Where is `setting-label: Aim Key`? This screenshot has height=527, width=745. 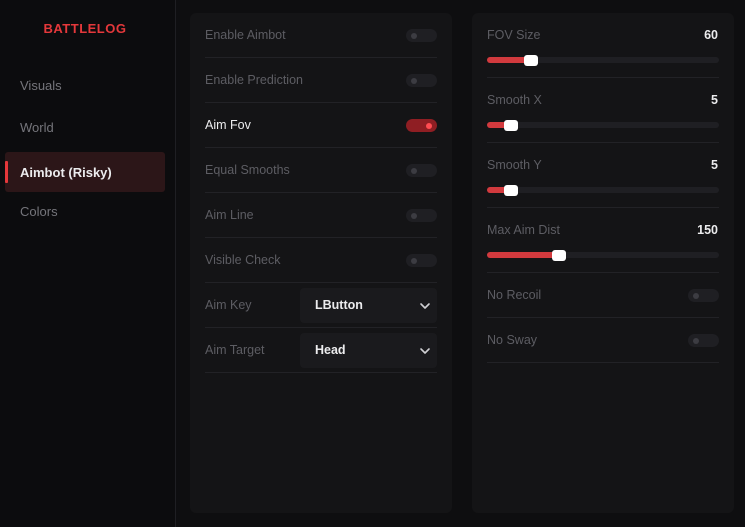
setting-label: Aim Key is located at coordinates (228, 305).